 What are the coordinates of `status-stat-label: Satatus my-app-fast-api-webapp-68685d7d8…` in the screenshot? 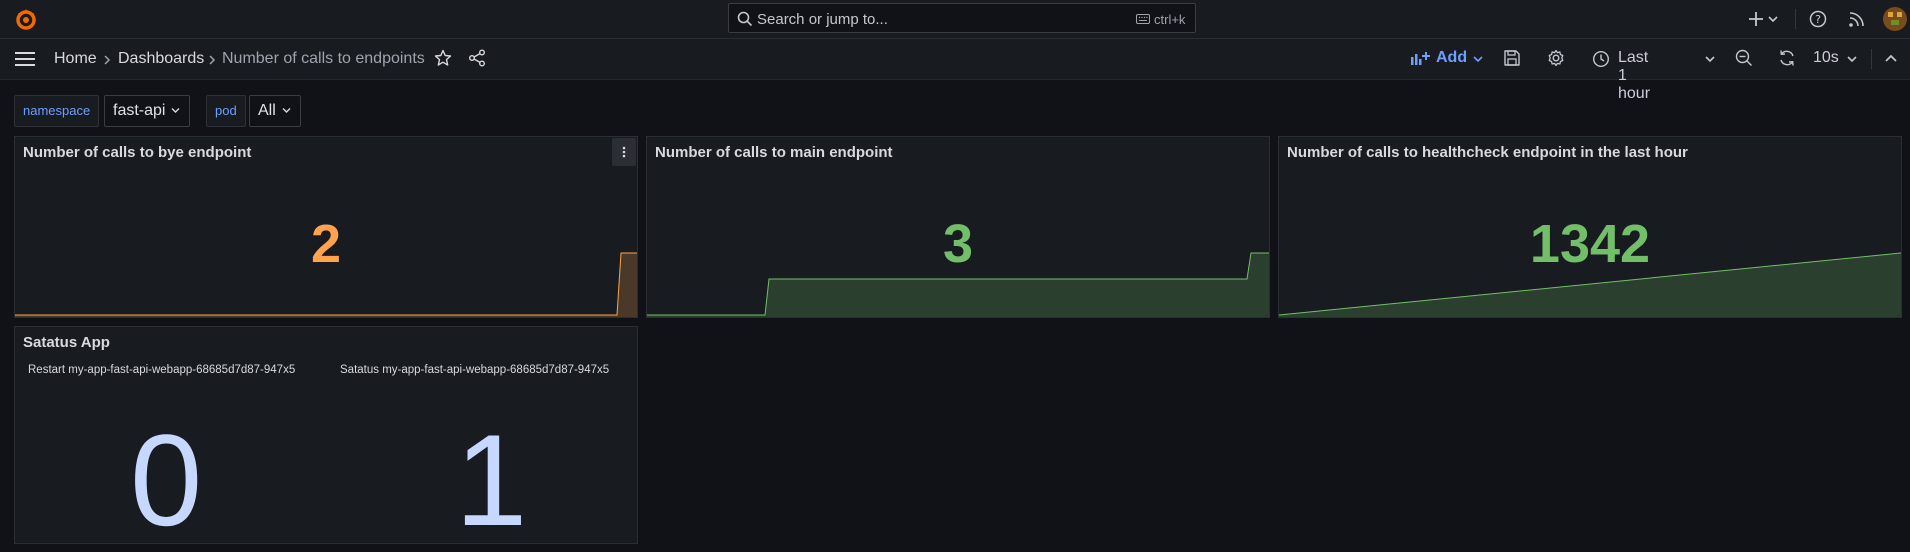 It's located at (475, 370).